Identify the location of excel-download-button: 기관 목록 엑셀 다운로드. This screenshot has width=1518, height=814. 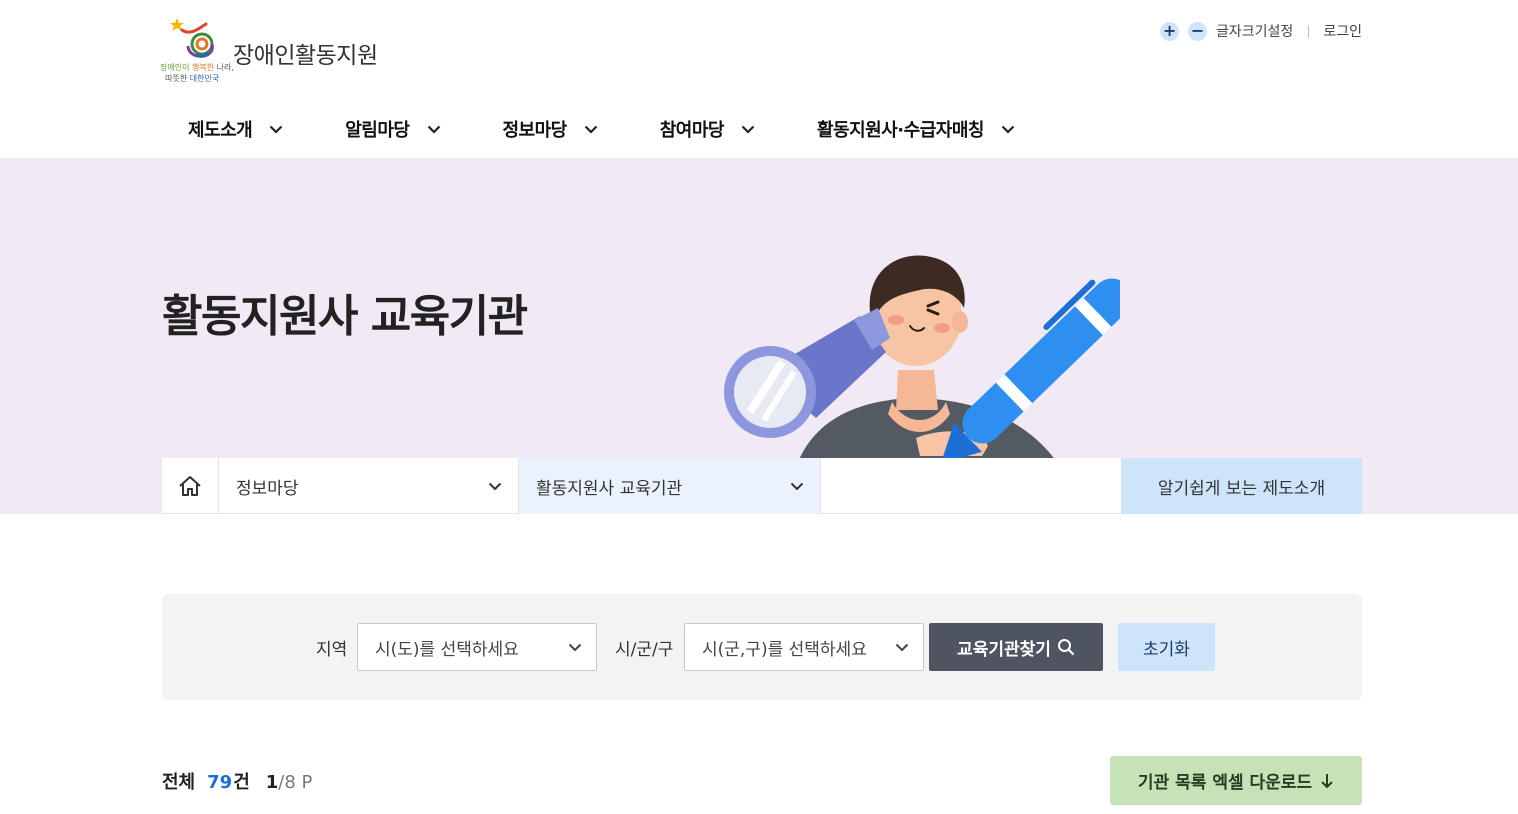
(1236, 780).